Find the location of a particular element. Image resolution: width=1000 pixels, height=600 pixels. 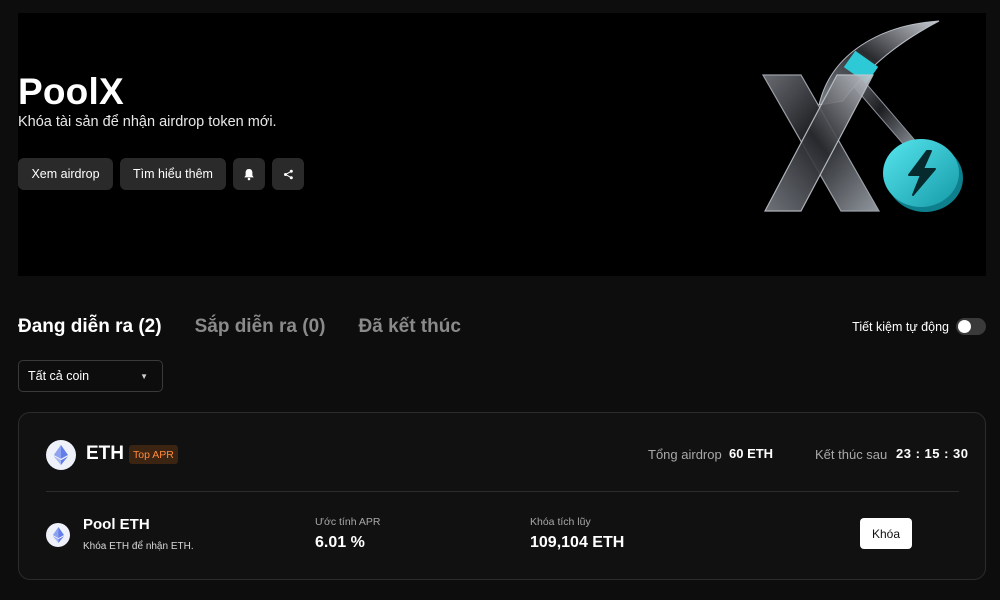

coin-name: ETH is located at coordinates (105, 453).